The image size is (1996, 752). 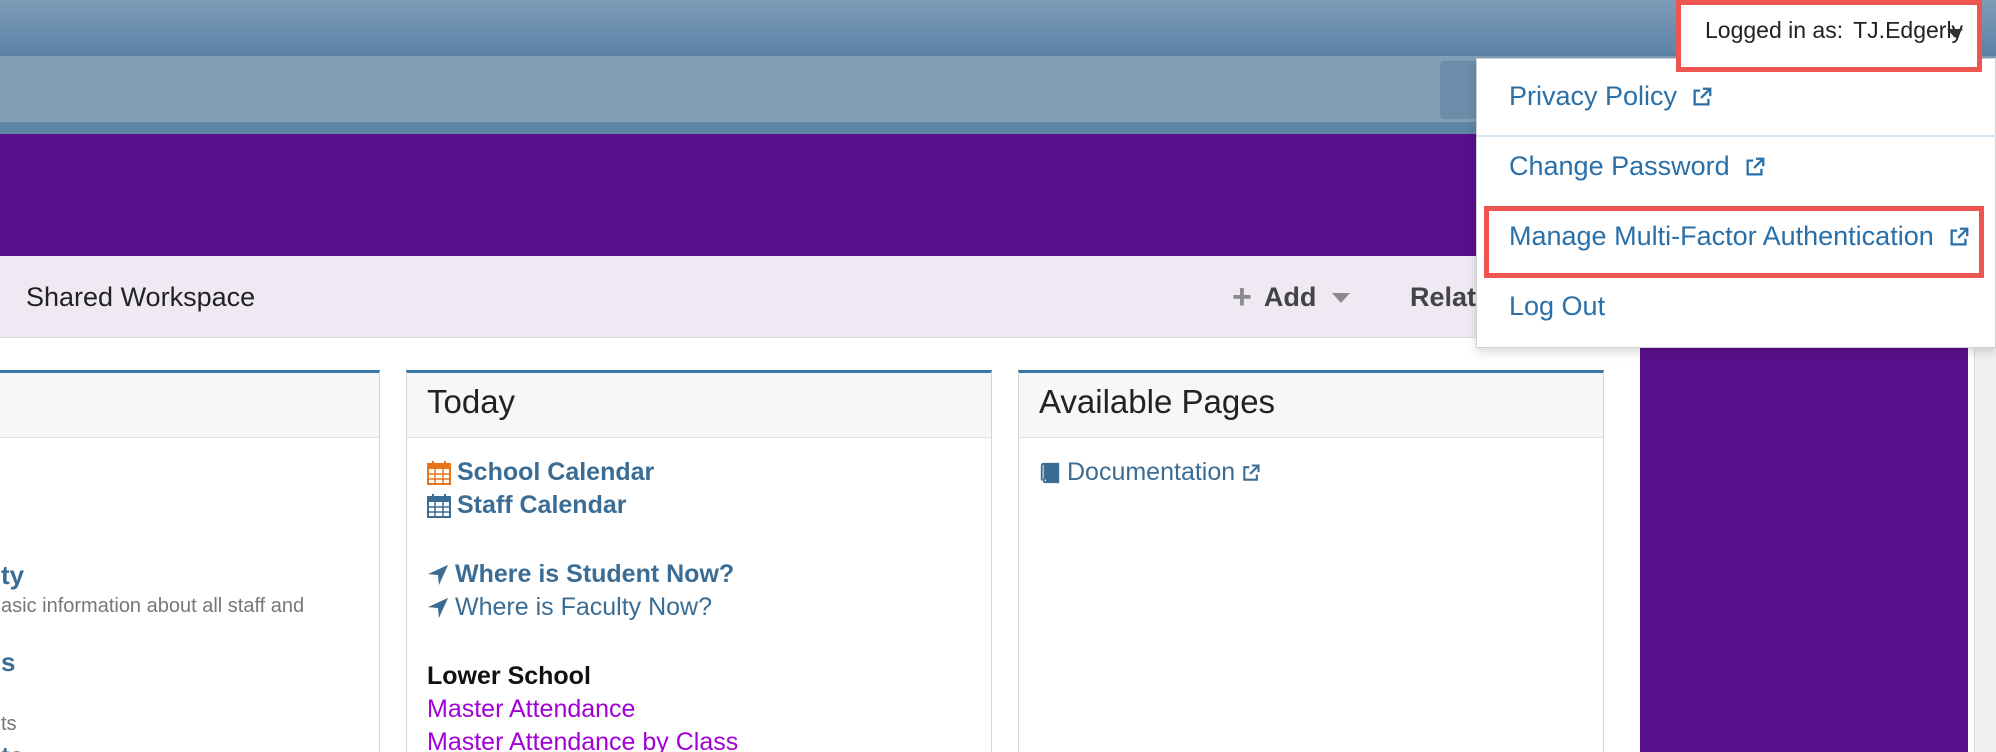 What do you see at coordinates (1804, 545) in the screenshot?
I see `right-side-panel` at bounding box center [1804, 545].